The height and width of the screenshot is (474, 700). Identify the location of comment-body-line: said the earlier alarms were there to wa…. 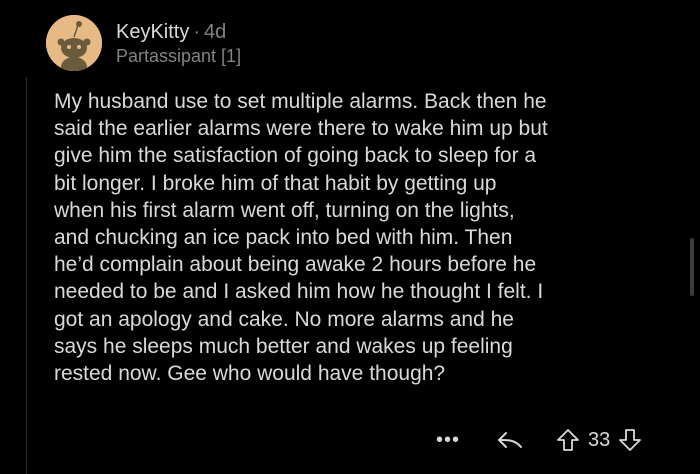
(301, 129).